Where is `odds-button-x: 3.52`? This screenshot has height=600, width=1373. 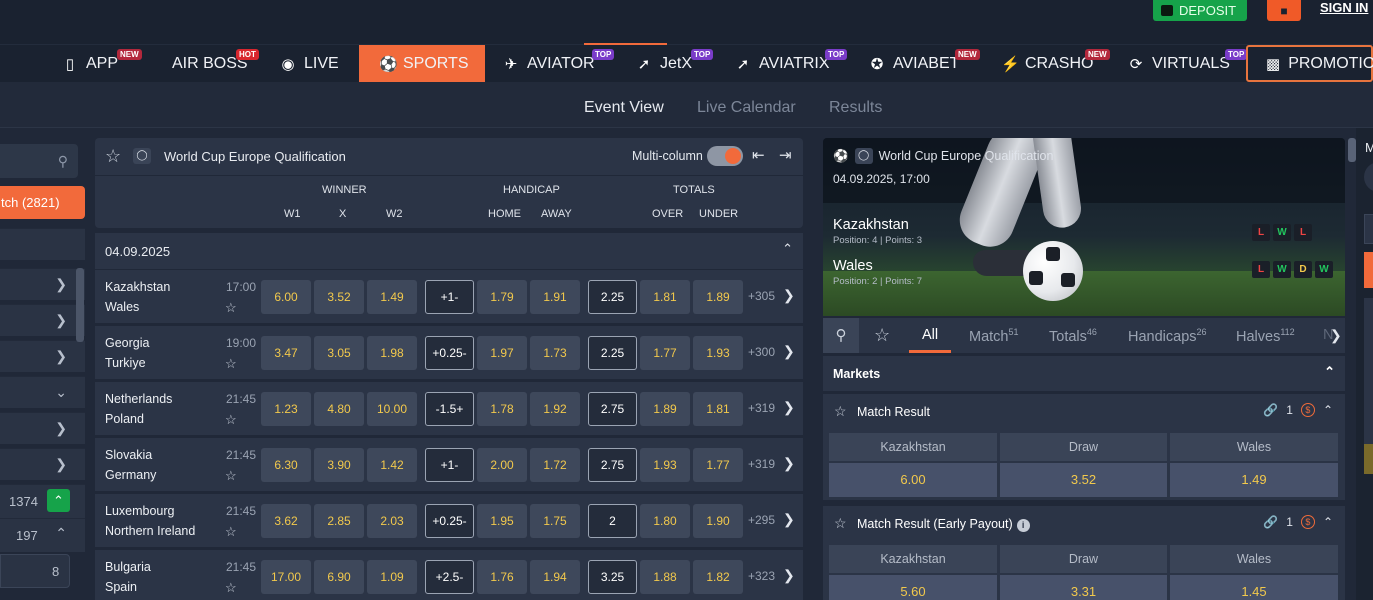
odds-button-x: 3.52 is located at coordinates (339, 297).